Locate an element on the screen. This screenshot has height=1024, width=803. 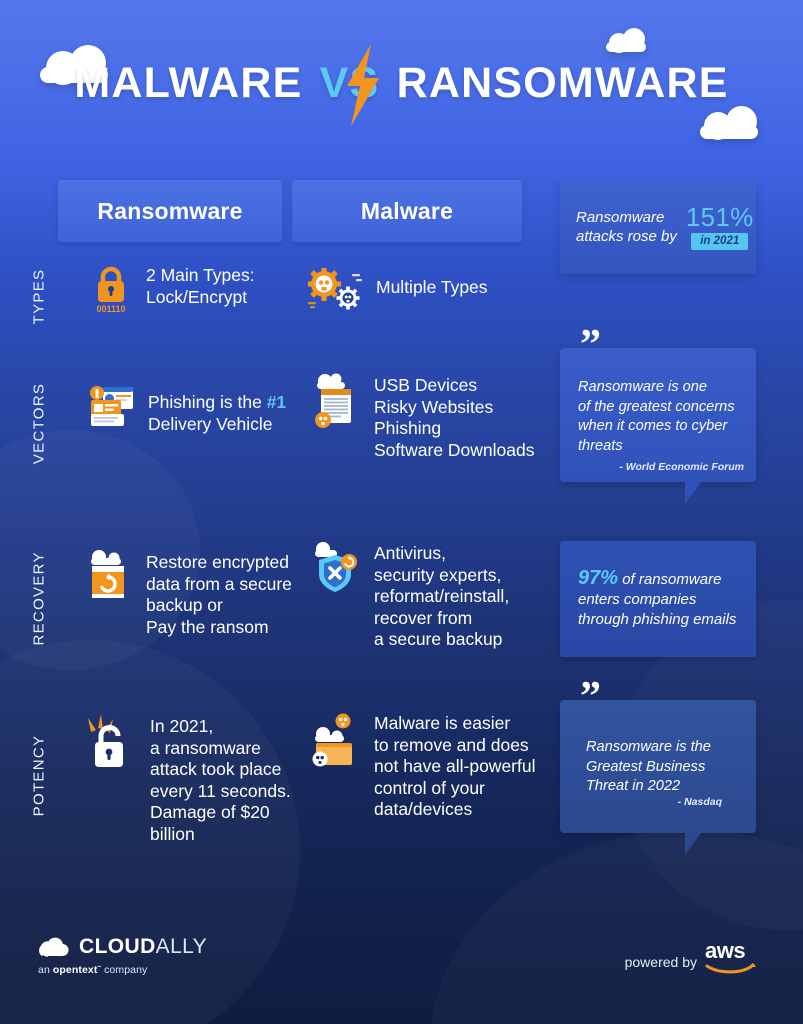
recovery-malware-line4: recover from is located at coordinates (423, 617).